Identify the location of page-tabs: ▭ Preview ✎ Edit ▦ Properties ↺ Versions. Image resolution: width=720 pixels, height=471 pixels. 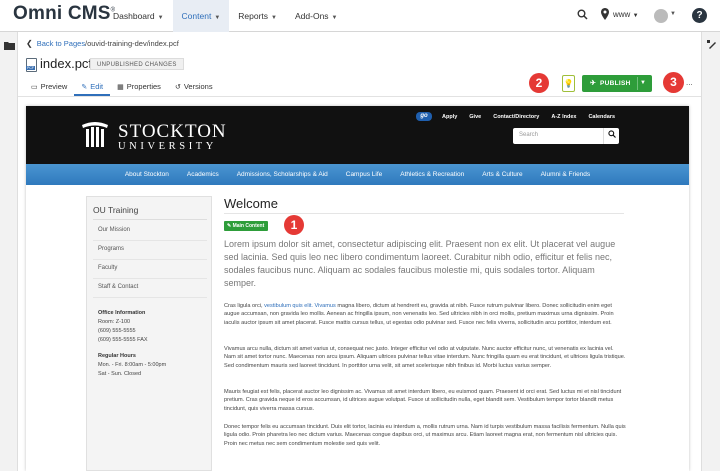
(122, 88).